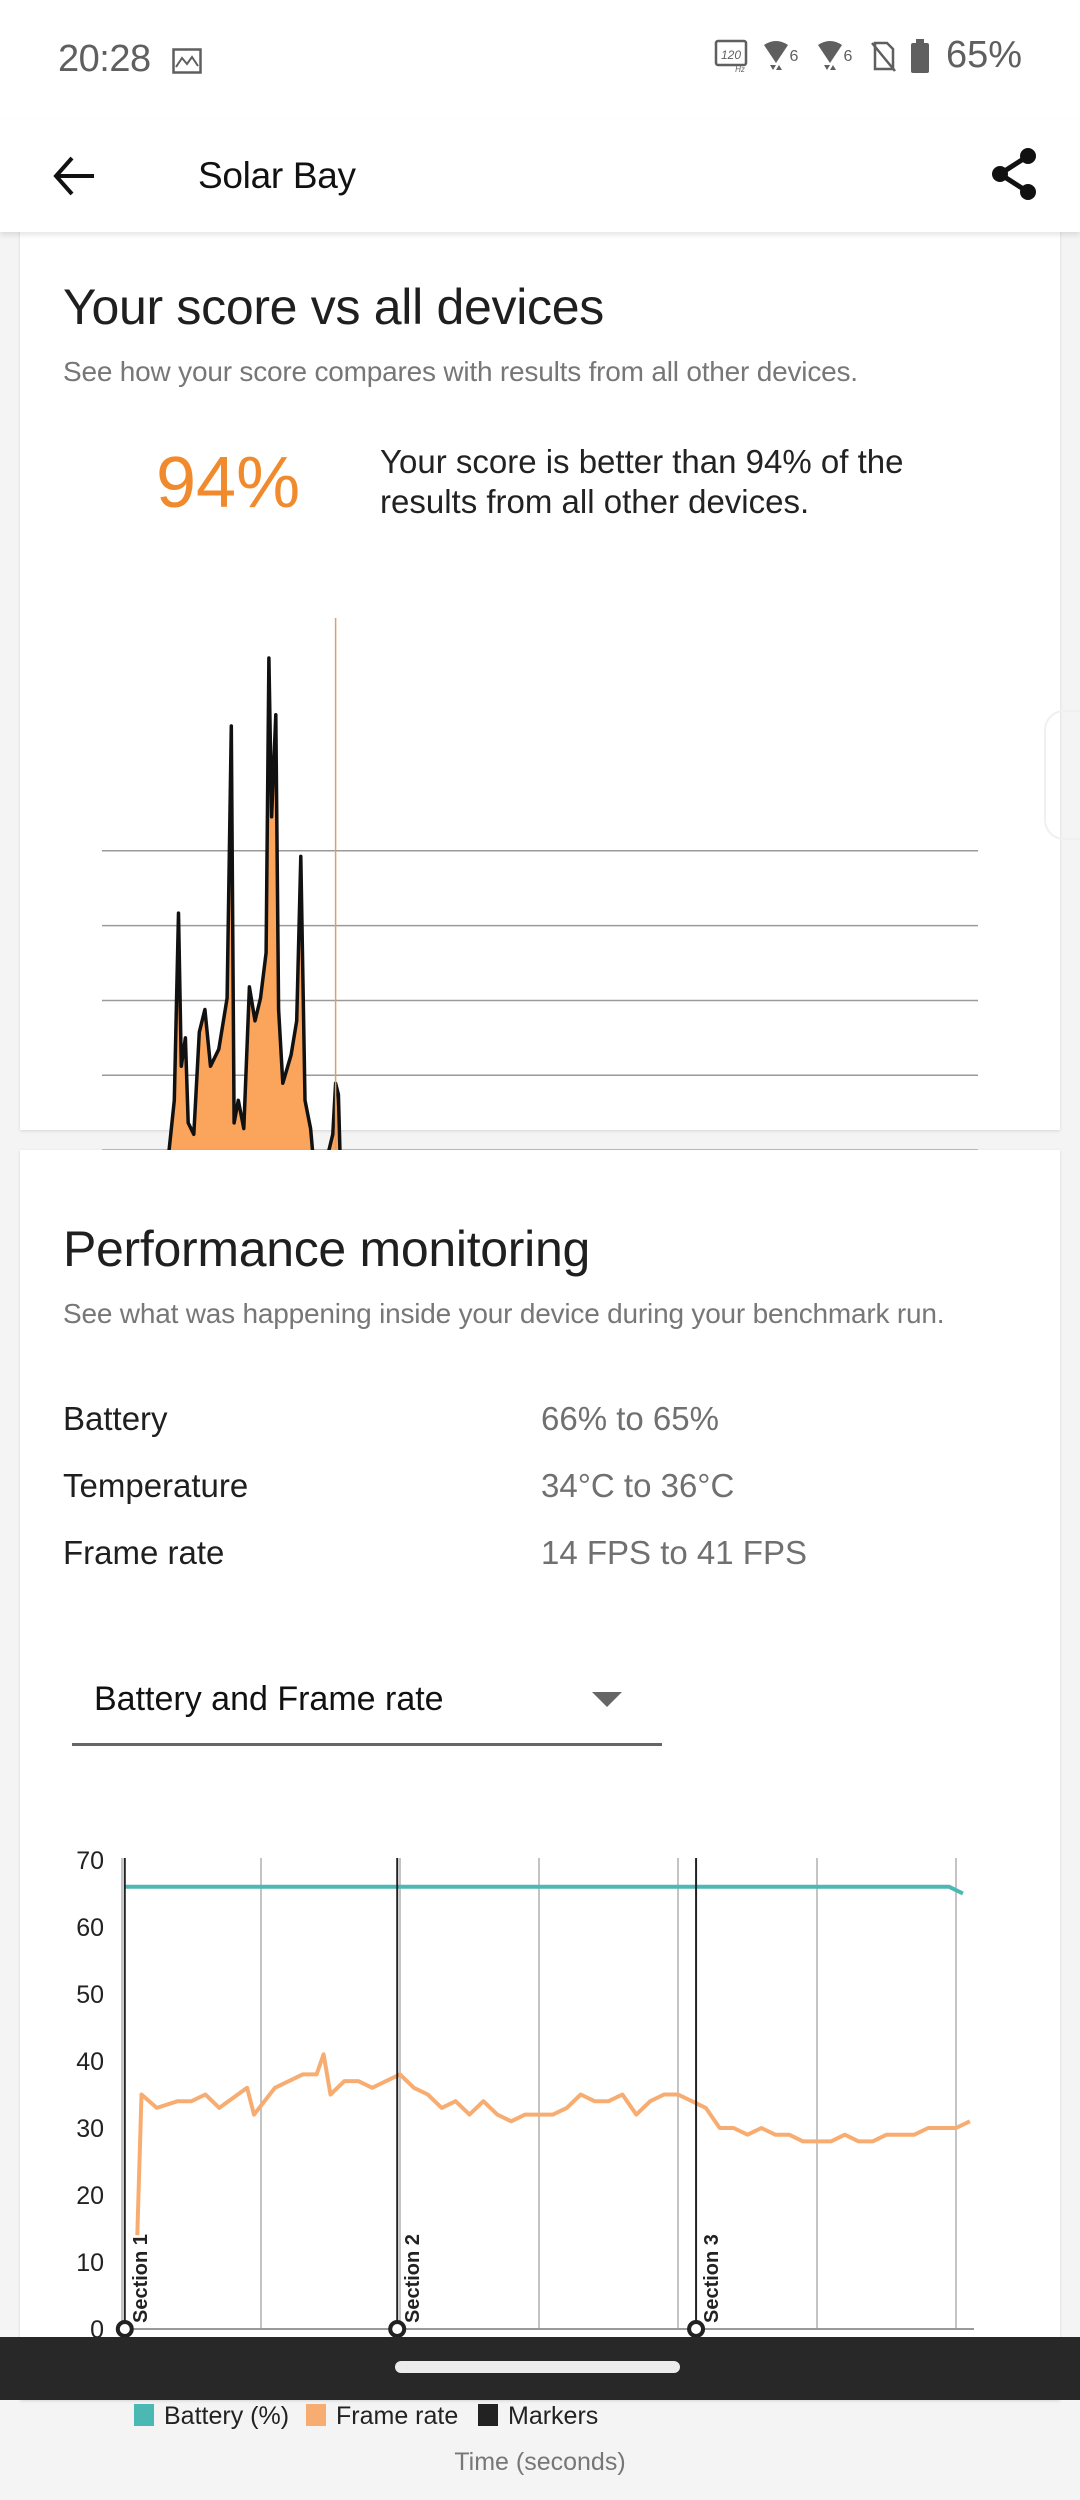 The height and width of the screenshot is (2500, 1080). Describe the element at coordinates (544, 1890) in the screenshot. I see `battery-series-line` at that location.